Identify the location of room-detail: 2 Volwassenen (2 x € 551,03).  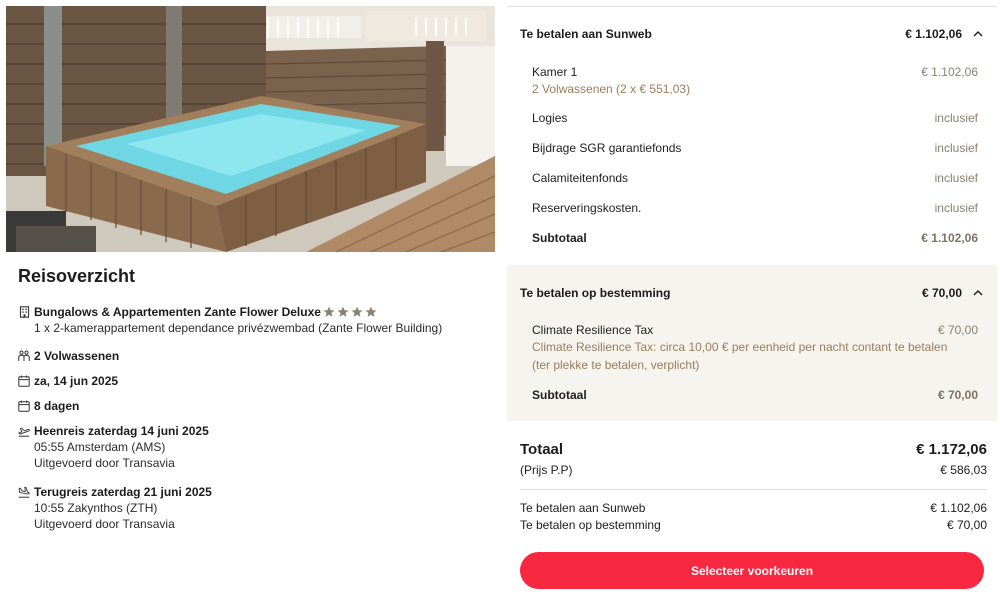
(611, 89).